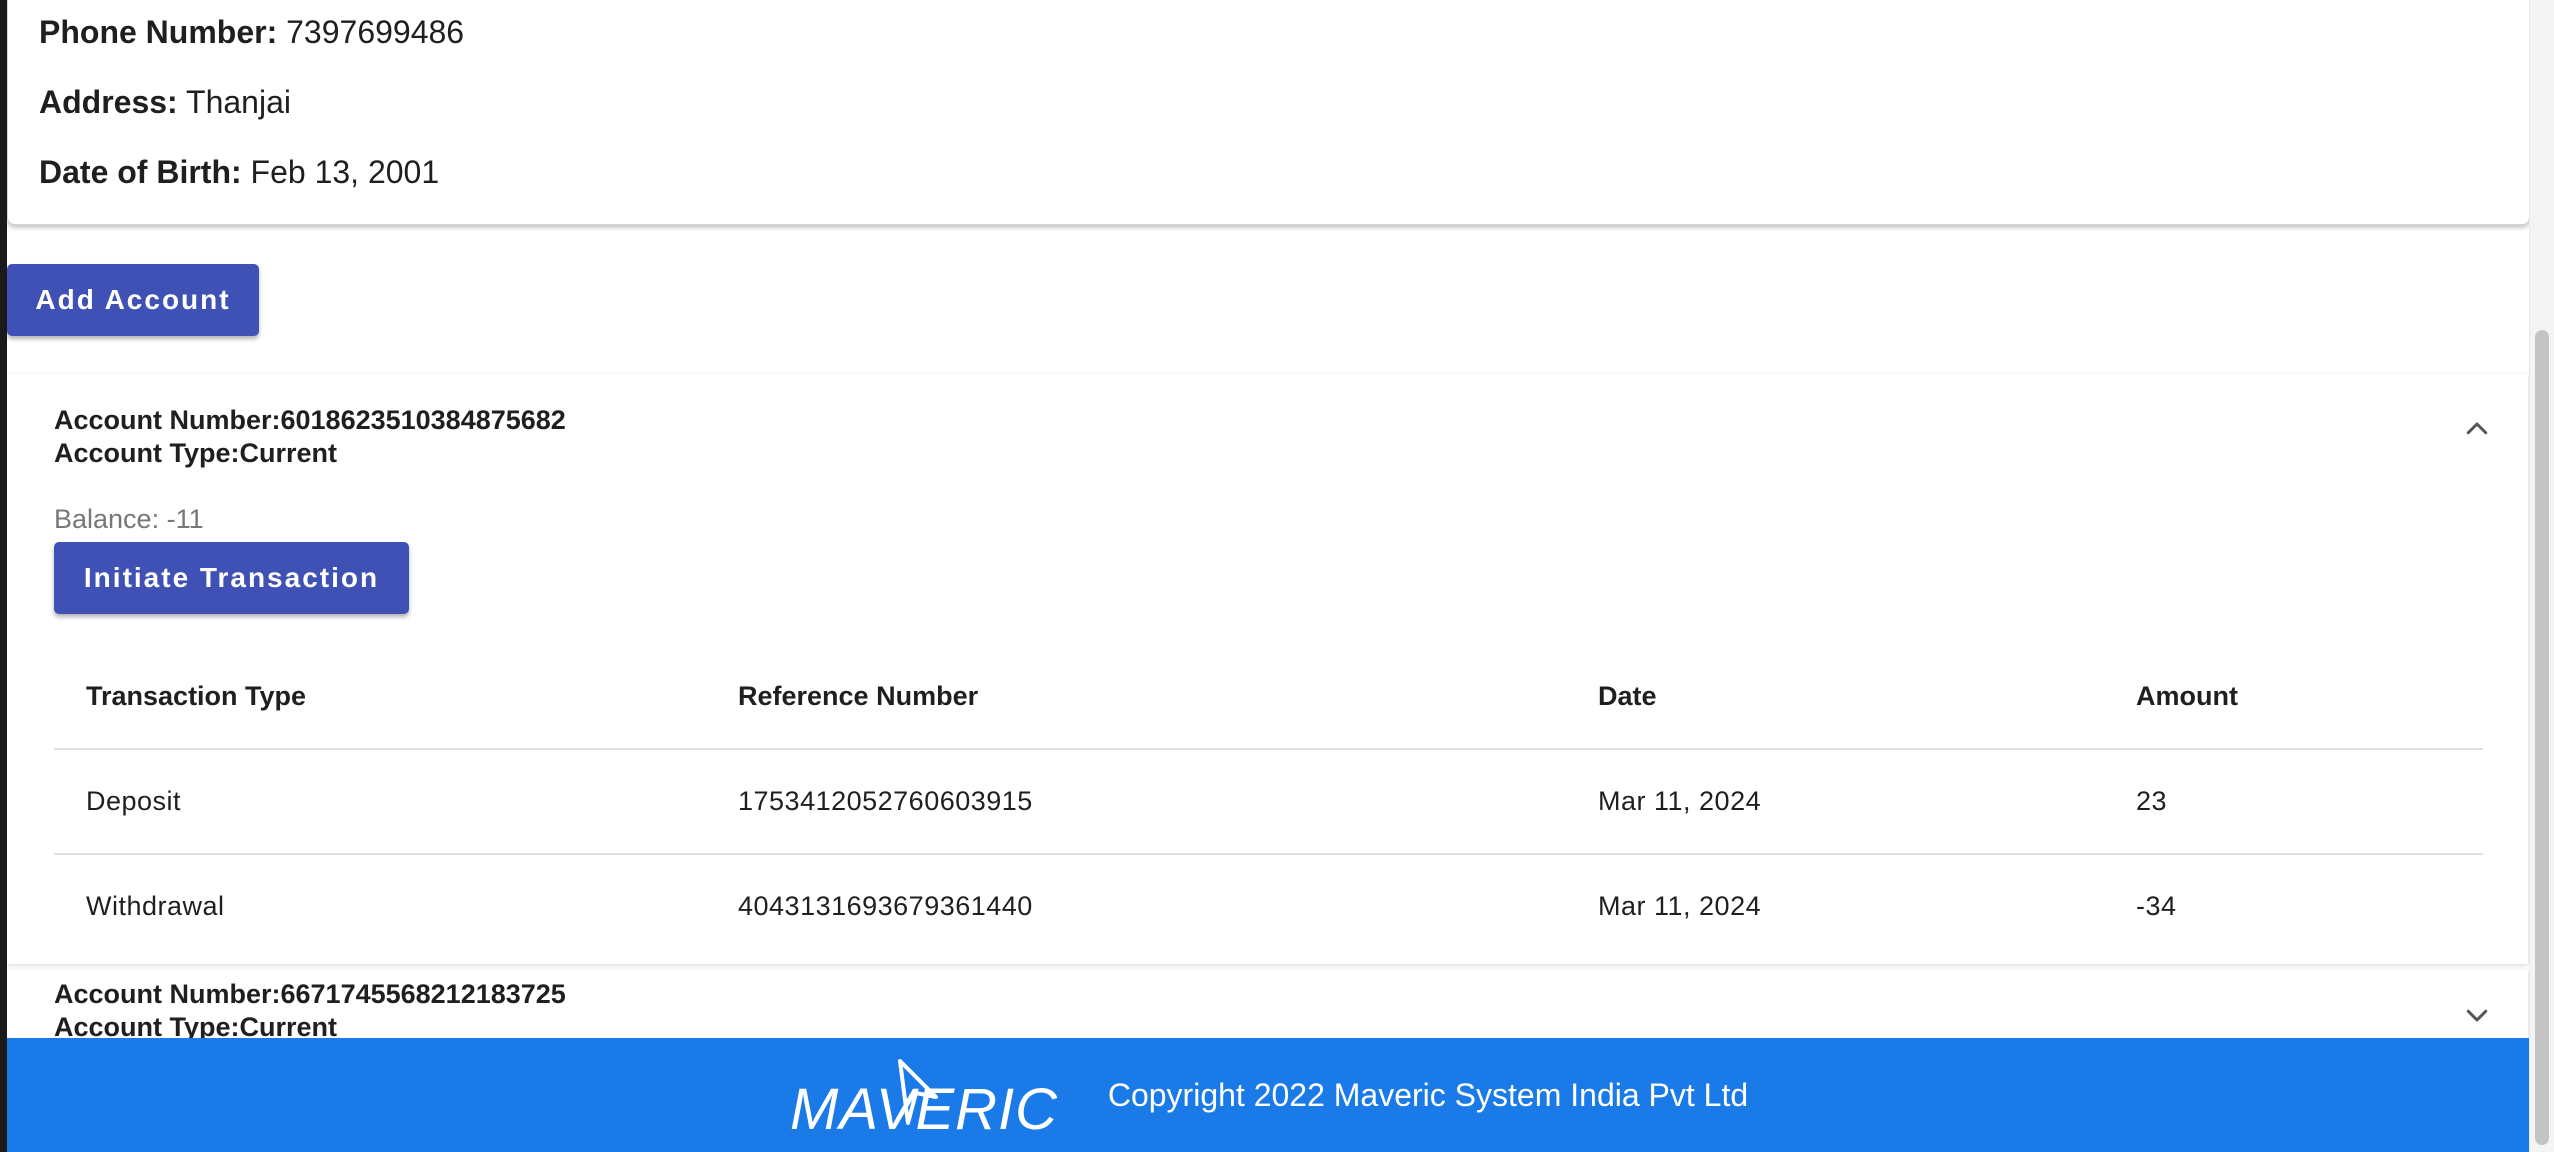 This screenshot has width=2554, height=1152. I want to click on date-of-birth-row: Date of Birth: Feb 13, 2001, so click(239, 172).